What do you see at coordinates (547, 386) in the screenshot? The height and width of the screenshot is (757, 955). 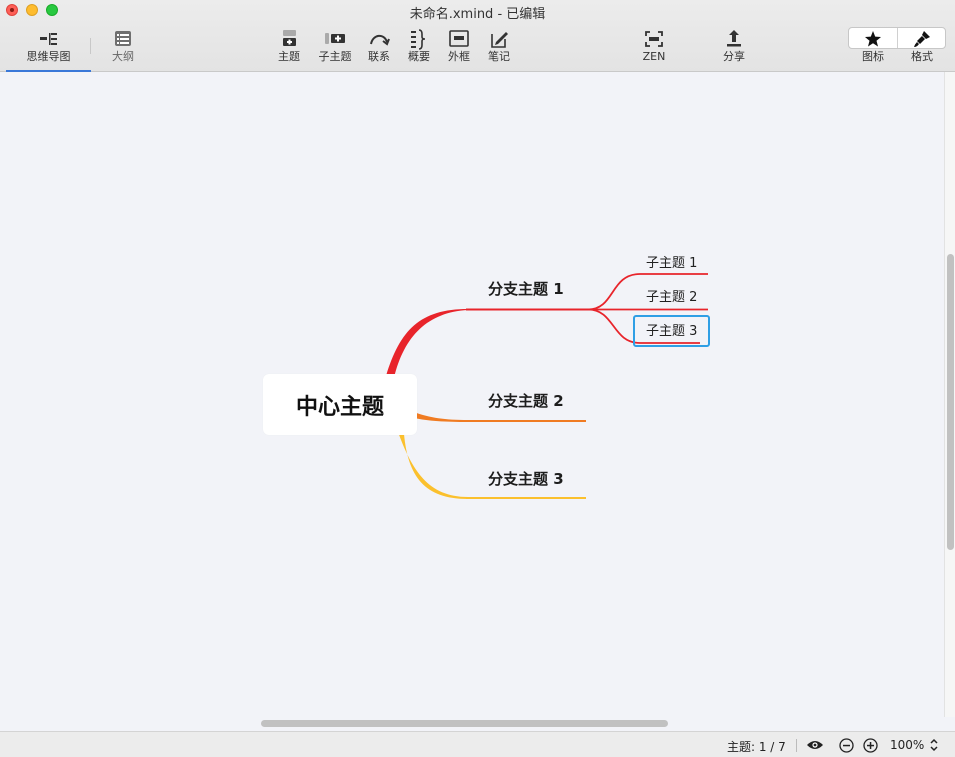 I see `mindmap-connections` at bounding box center [547, 386].